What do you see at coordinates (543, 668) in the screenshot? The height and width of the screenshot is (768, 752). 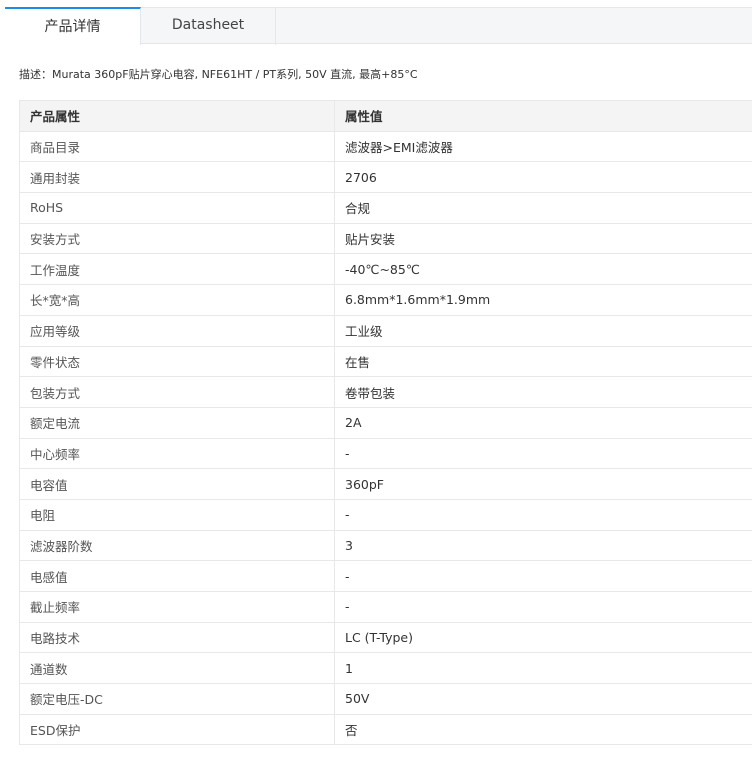 I see `attribute-value-cell: 1` at bounding box center [543, 668].